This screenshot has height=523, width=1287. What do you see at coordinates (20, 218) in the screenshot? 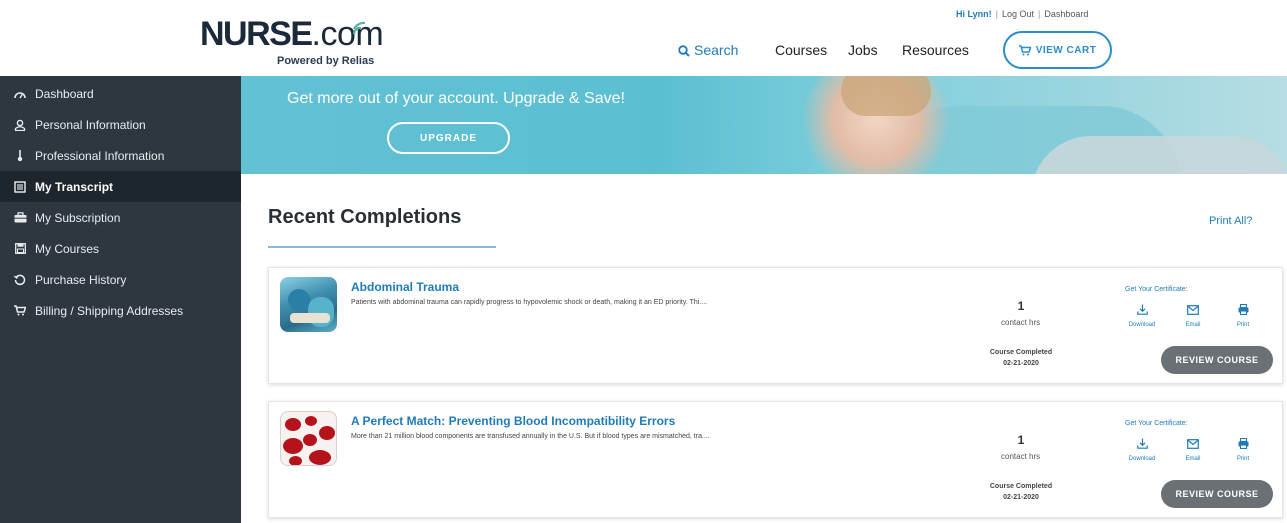
I see `briefcase-icon` at bounding box center [20, 218].